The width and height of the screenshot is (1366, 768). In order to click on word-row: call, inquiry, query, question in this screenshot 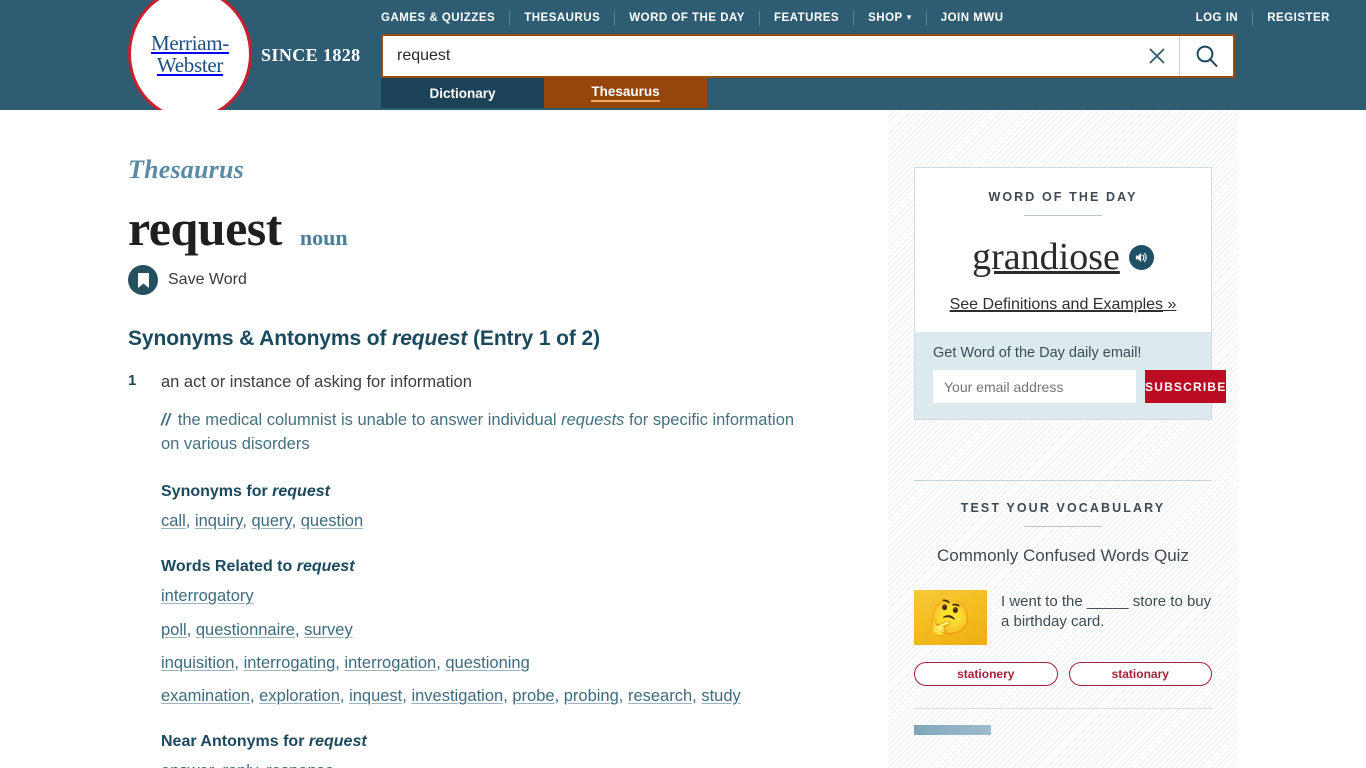, I will do `click(509, 521)`.